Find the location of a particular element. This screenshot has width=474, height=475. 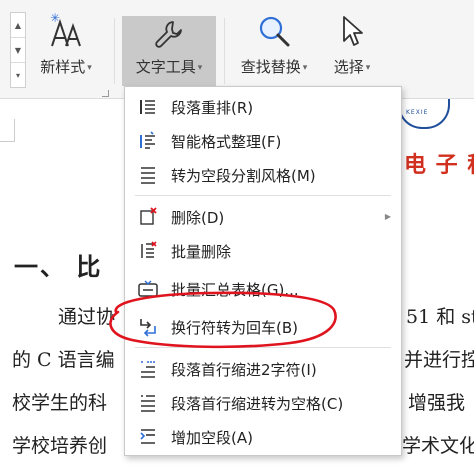

menu-item-label: 段落首行缩进2字符(I) is located at coordinates (244, 369).